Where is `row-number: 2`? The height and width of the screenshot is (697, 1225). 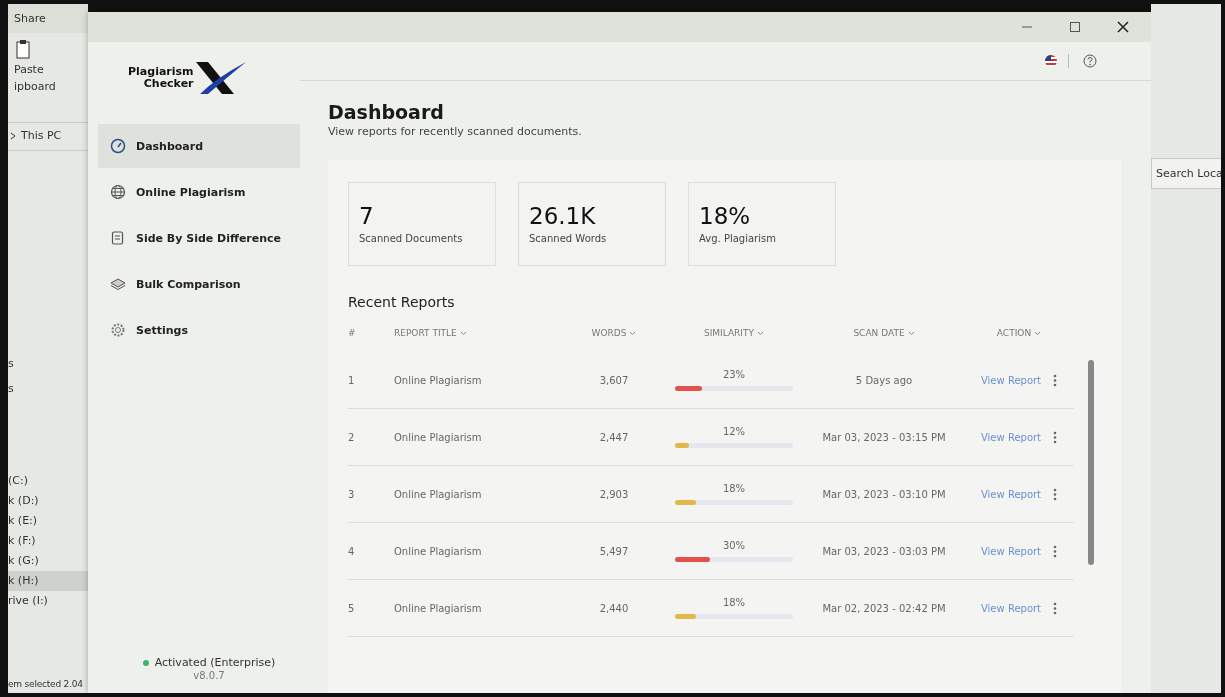 row-number: 2 is located at coordinates (352, 437).